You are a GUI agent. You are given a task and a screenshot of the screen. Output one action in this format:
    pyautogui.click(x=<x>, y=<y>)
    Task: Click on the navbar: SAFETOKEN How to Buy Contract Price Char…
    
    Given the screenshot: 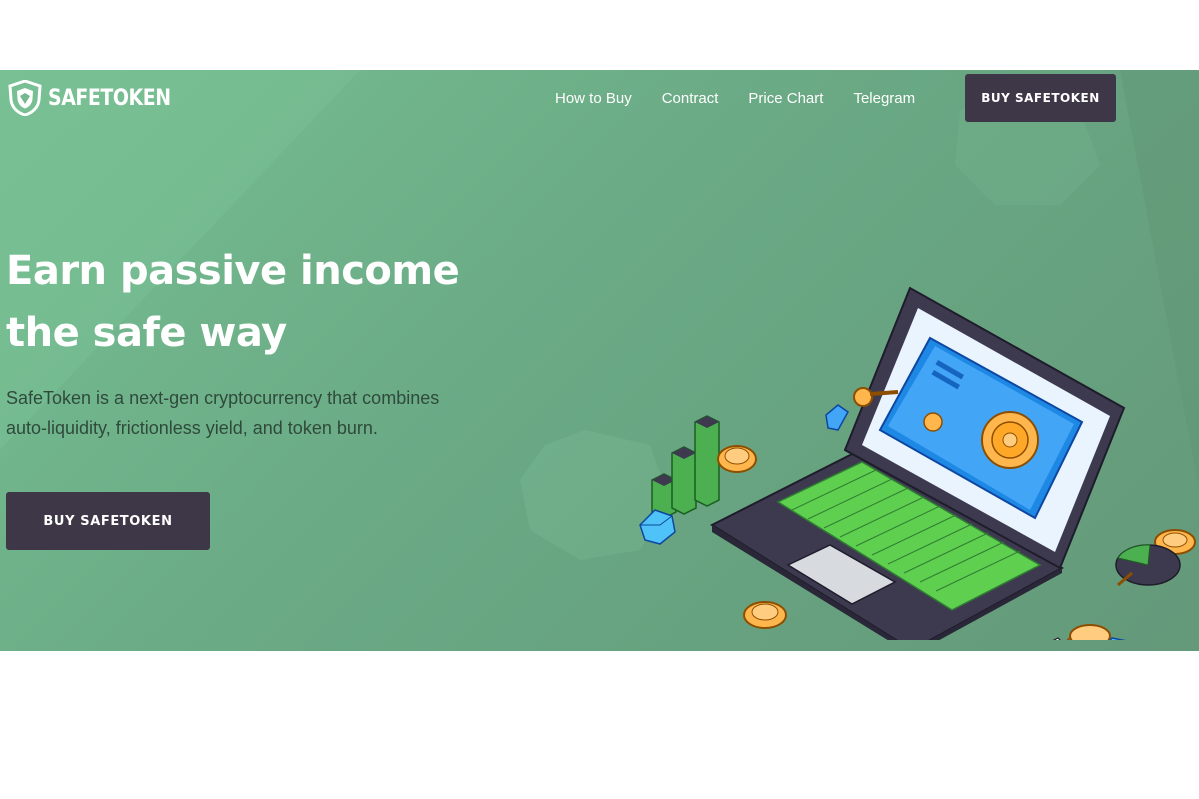 What is the action you would take?
    pyautogui.click(x=599, y=98)
    